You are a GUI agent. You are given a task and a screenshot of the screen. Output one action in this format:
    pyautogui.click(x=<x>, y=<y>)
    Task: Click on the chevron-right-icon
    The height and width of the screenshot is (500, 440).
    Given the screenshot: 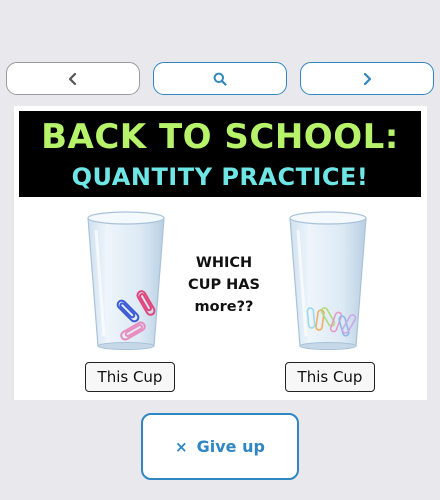 What is the action you would take?
    pyautogui.click(x=367, y=79)
    